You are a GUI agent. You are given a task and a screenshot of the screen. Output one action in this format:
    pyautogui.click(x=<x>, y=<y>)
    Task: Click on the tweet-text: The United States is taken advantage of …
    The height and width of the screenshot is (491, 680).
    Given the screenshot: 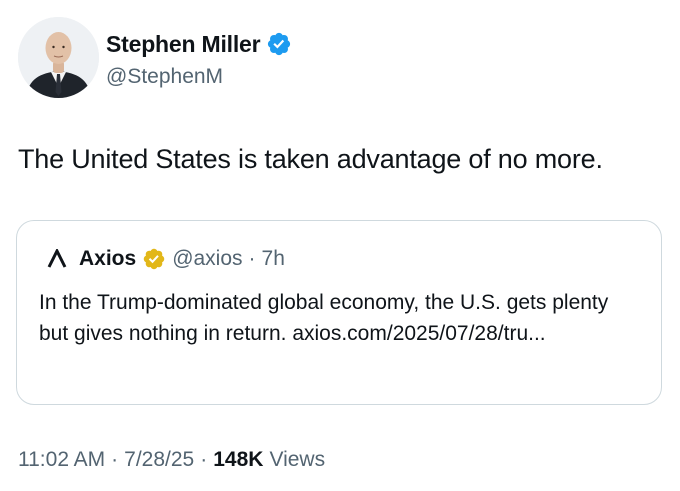 What is the action you would take?
    pyautogui.click(x=310, y=159)
    